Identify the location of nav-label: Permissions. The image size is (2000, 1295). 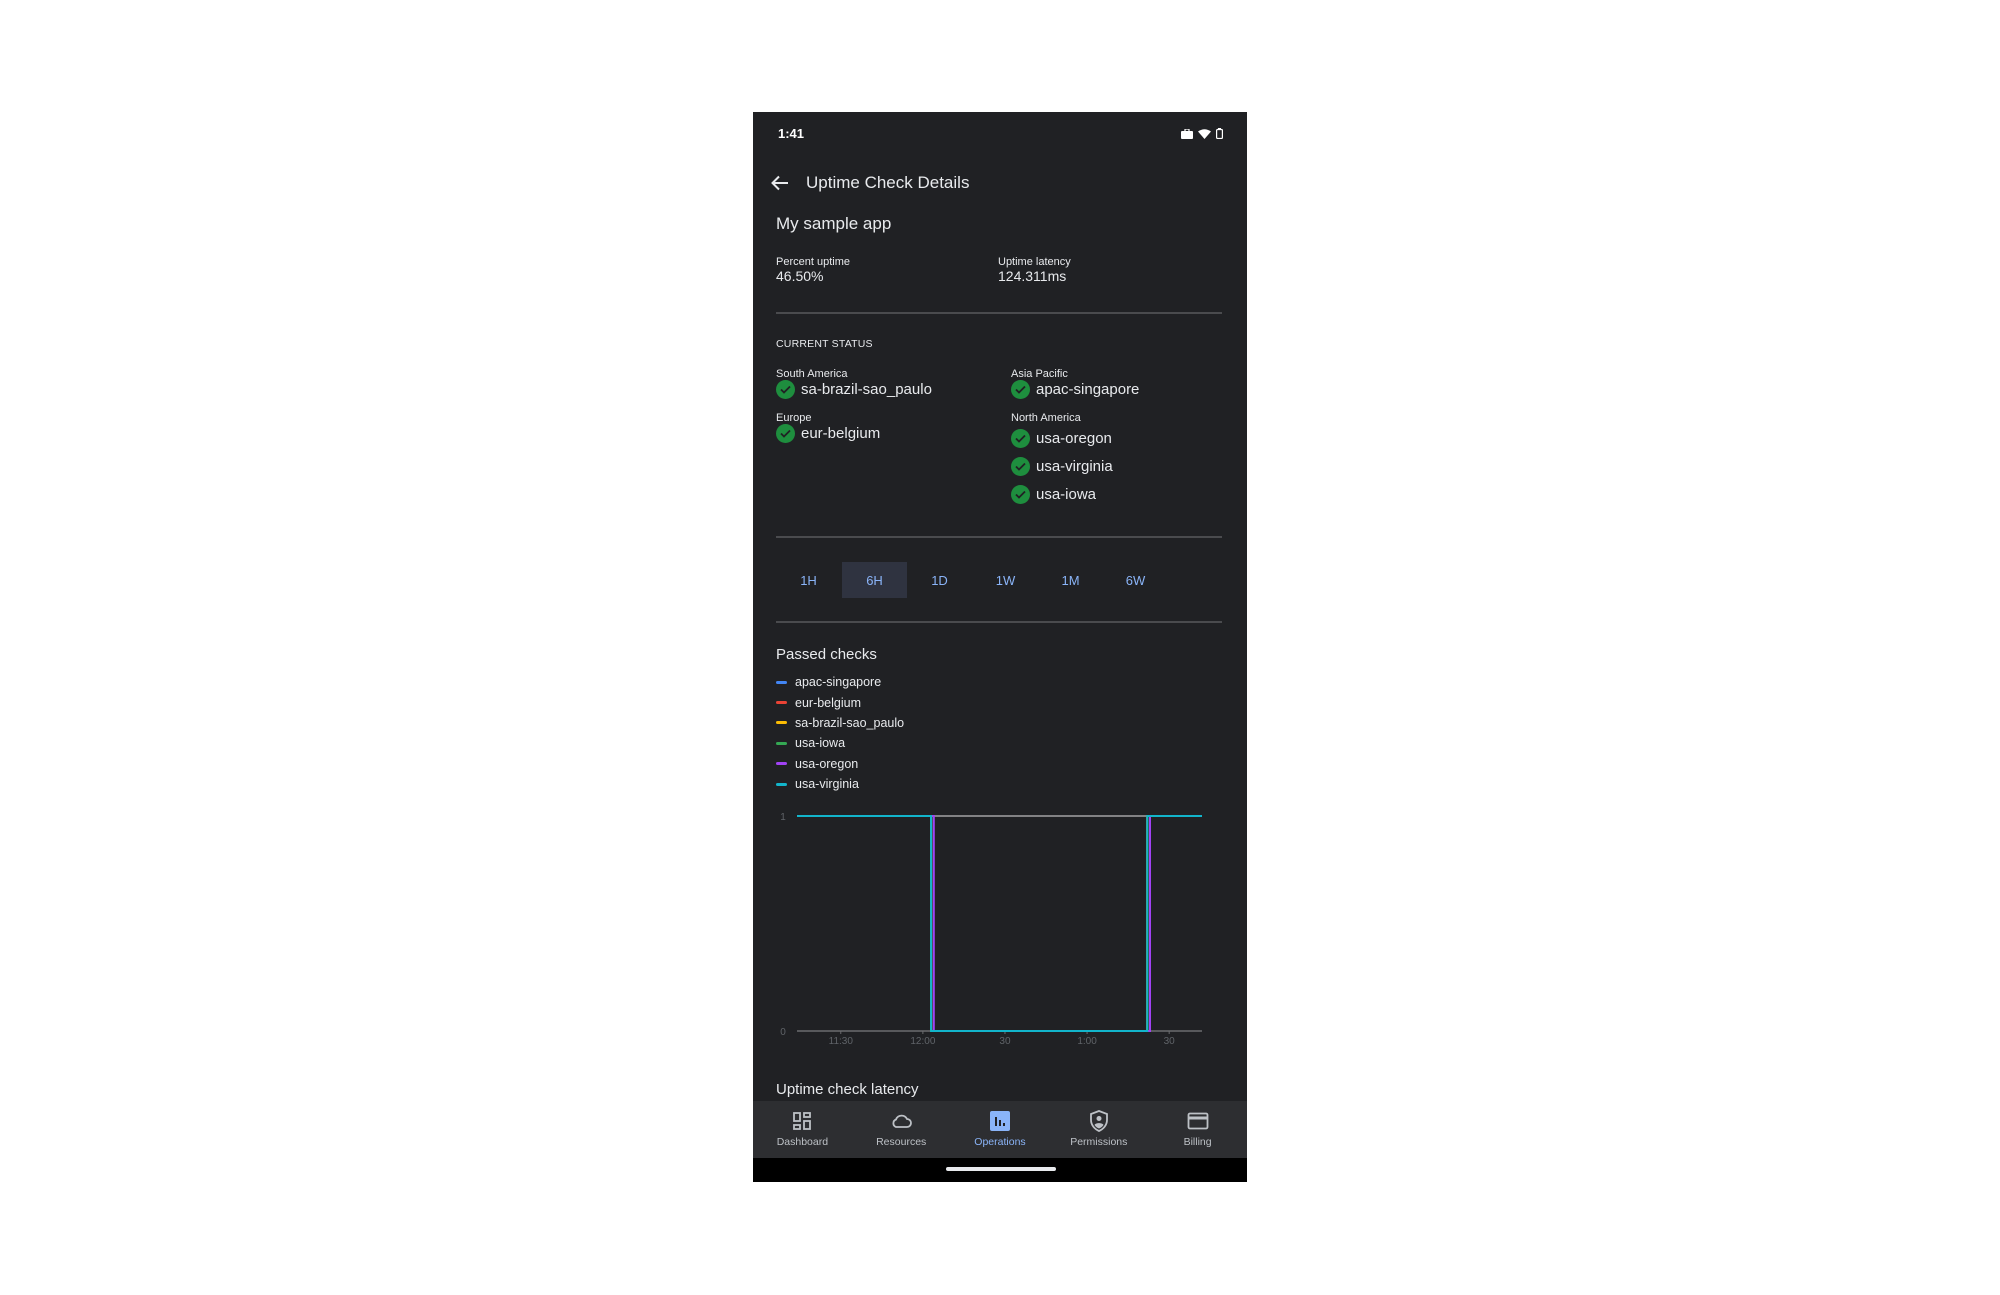
(1099, 1142).